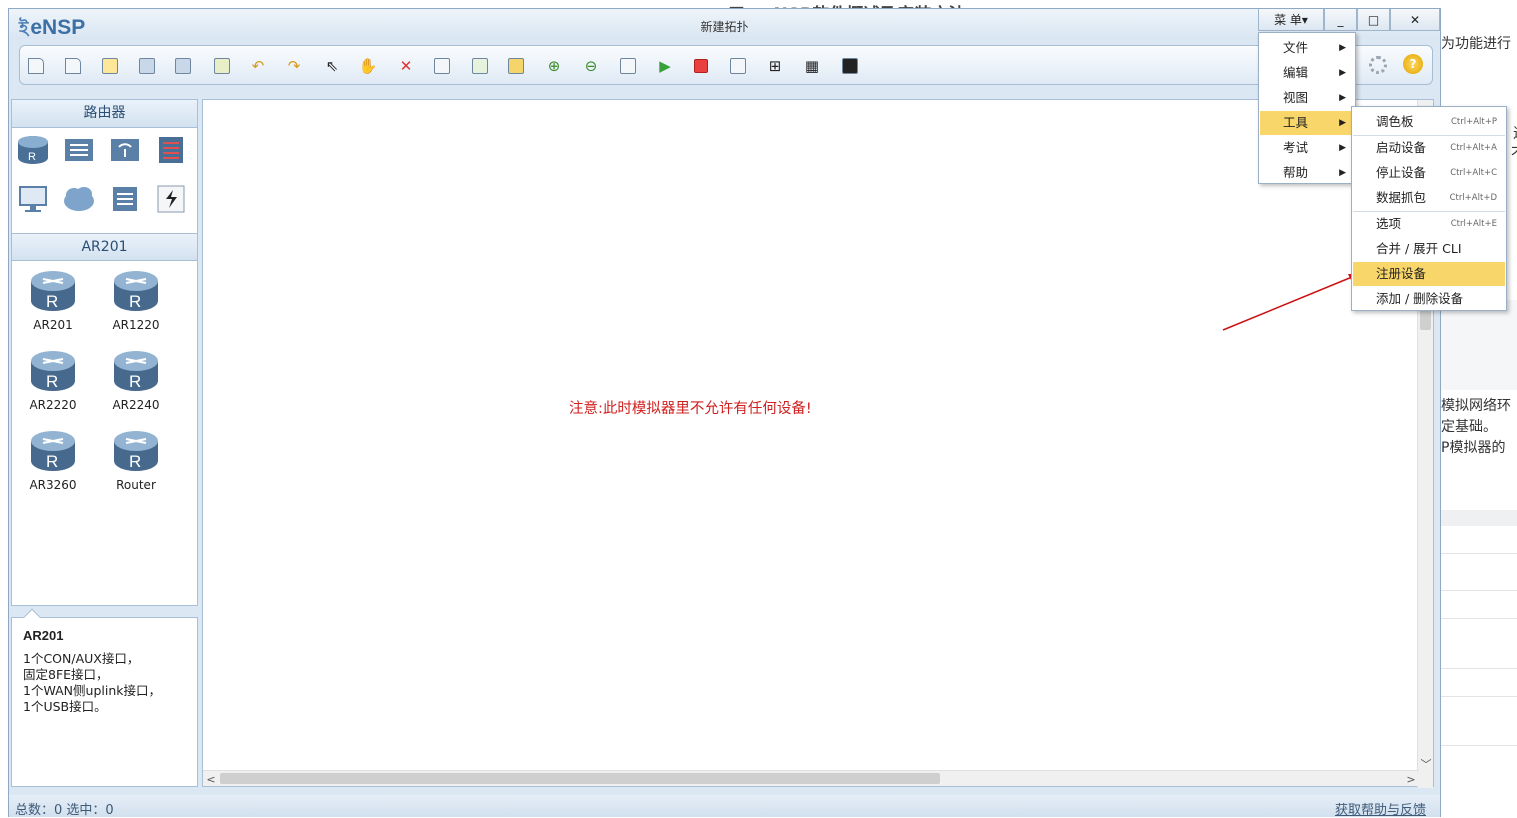 This screenshot has height=818, width=1517. What do you see at coordinates (1291, 20) in the screenshot?
I see `menu-button: 菜 单▾` at bounding box center [1291, 20].